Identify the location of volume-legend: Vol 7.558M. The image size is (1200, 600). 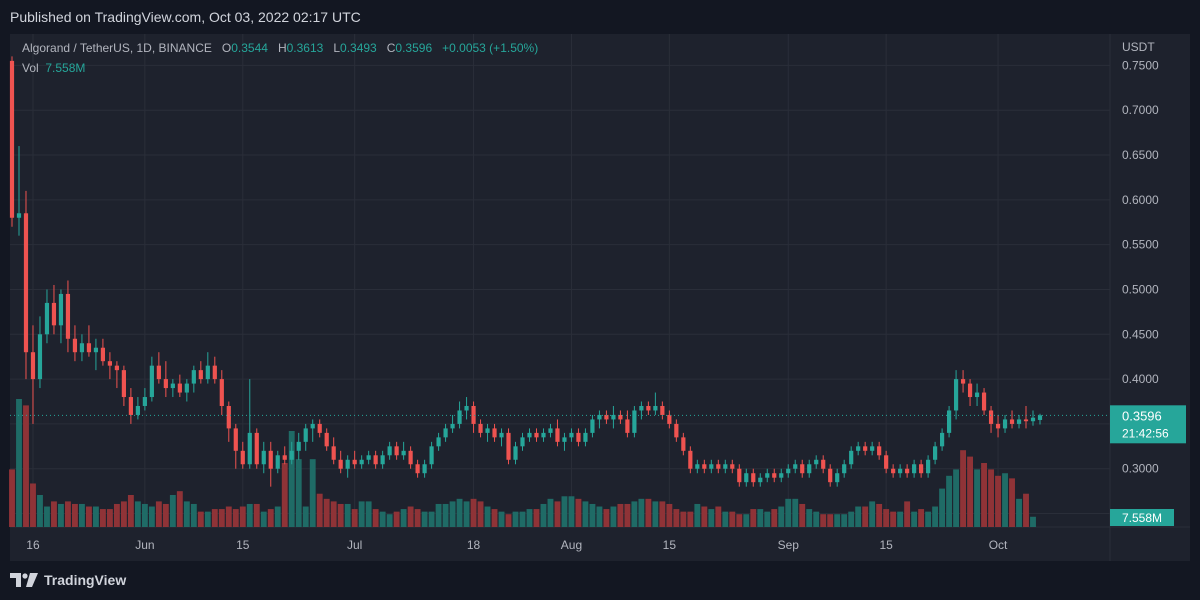
(53, 68).